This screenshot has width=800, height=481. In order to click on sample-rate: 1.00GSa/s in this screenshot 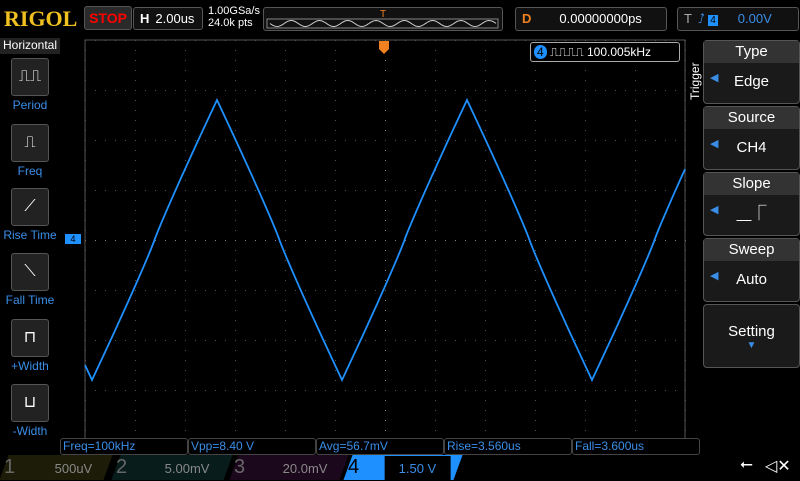, I will do `click(234, 11)`.